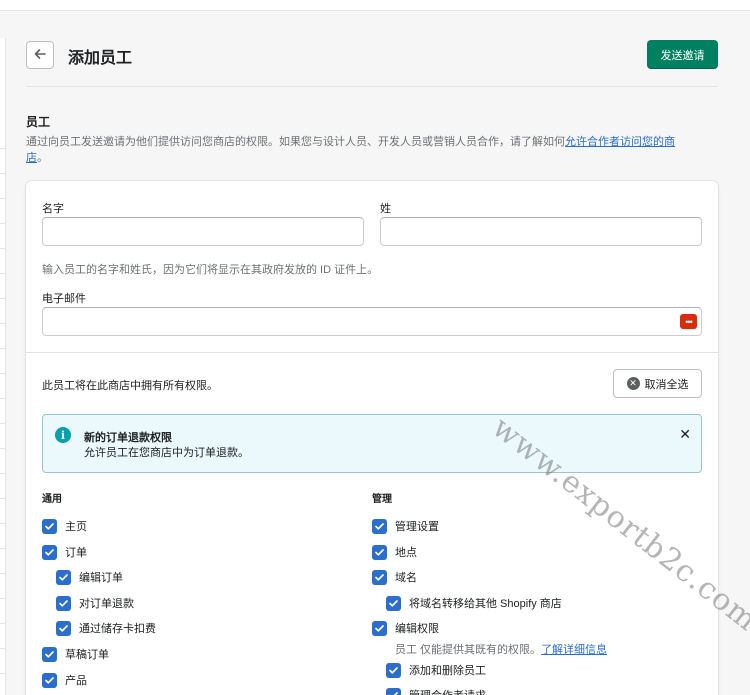 The height and width of the screenshot is (695, 750). I want to click on permission-orders: 订单, so click(64, 552).